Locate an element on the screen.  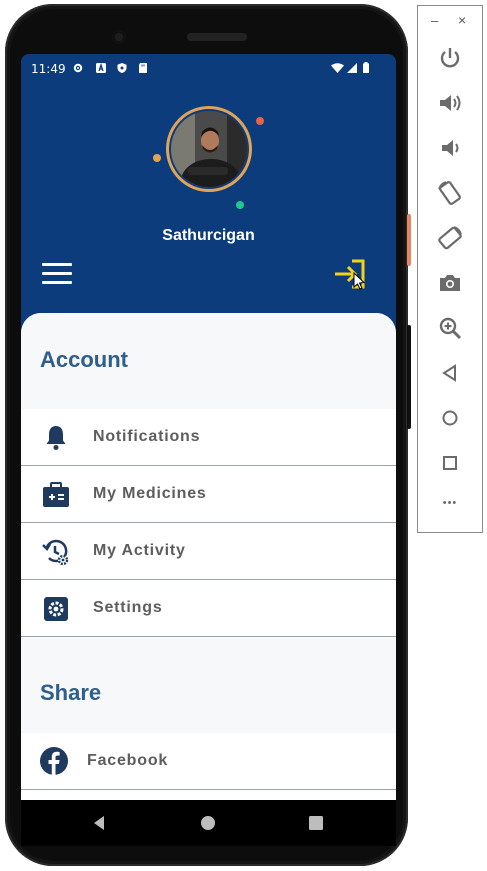
nav-home-icon is located at coordinates (208, 823).